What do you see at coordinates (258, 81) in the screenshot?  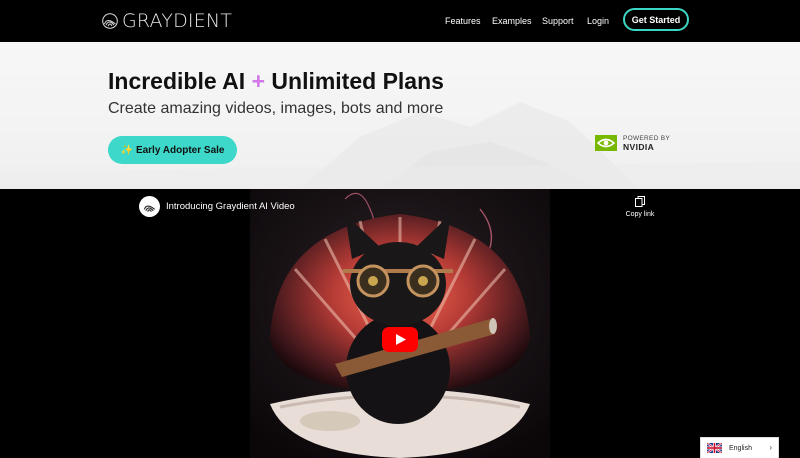 I see `hero-title-plus: +` at bounding box center [258, 81].